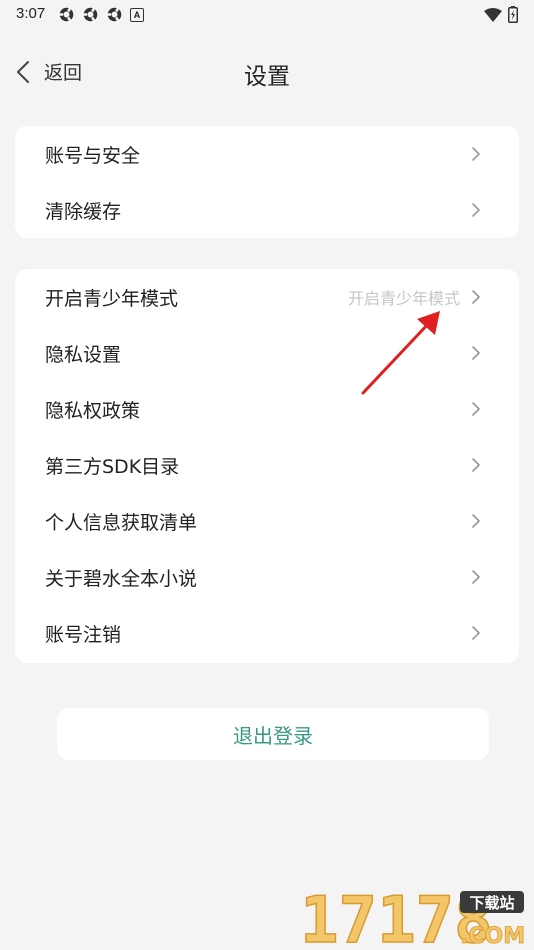 The width and height of the screenshot is (534, 950). I want to click on watermark-suffix: .COM, so click(492, 936).